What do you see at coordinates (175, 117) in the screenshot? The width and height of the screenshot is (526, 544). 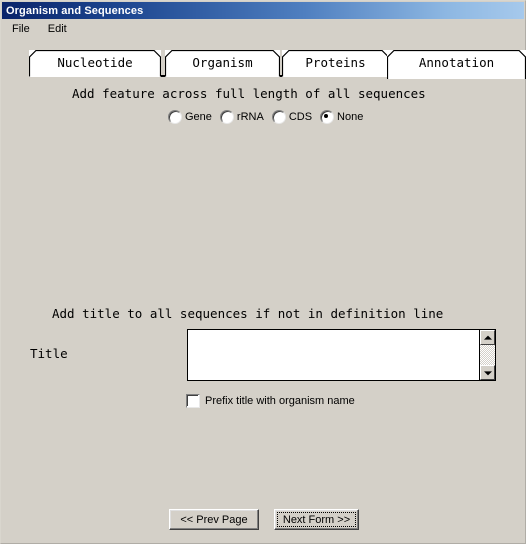 I see `radio-gene-icon` at bounding box center [175, 117].